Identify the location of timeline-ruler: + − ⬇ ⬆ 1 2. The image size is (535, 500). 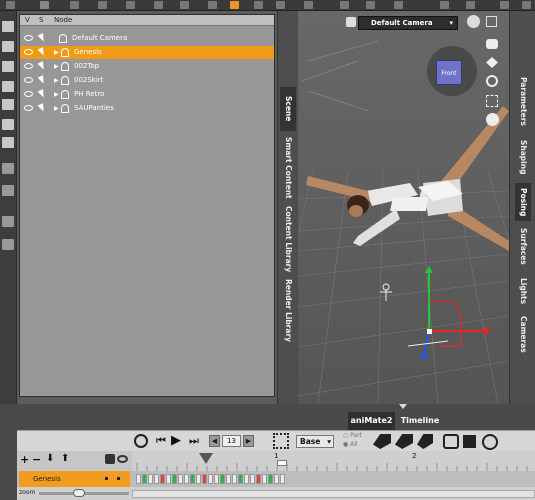
(276, 461).